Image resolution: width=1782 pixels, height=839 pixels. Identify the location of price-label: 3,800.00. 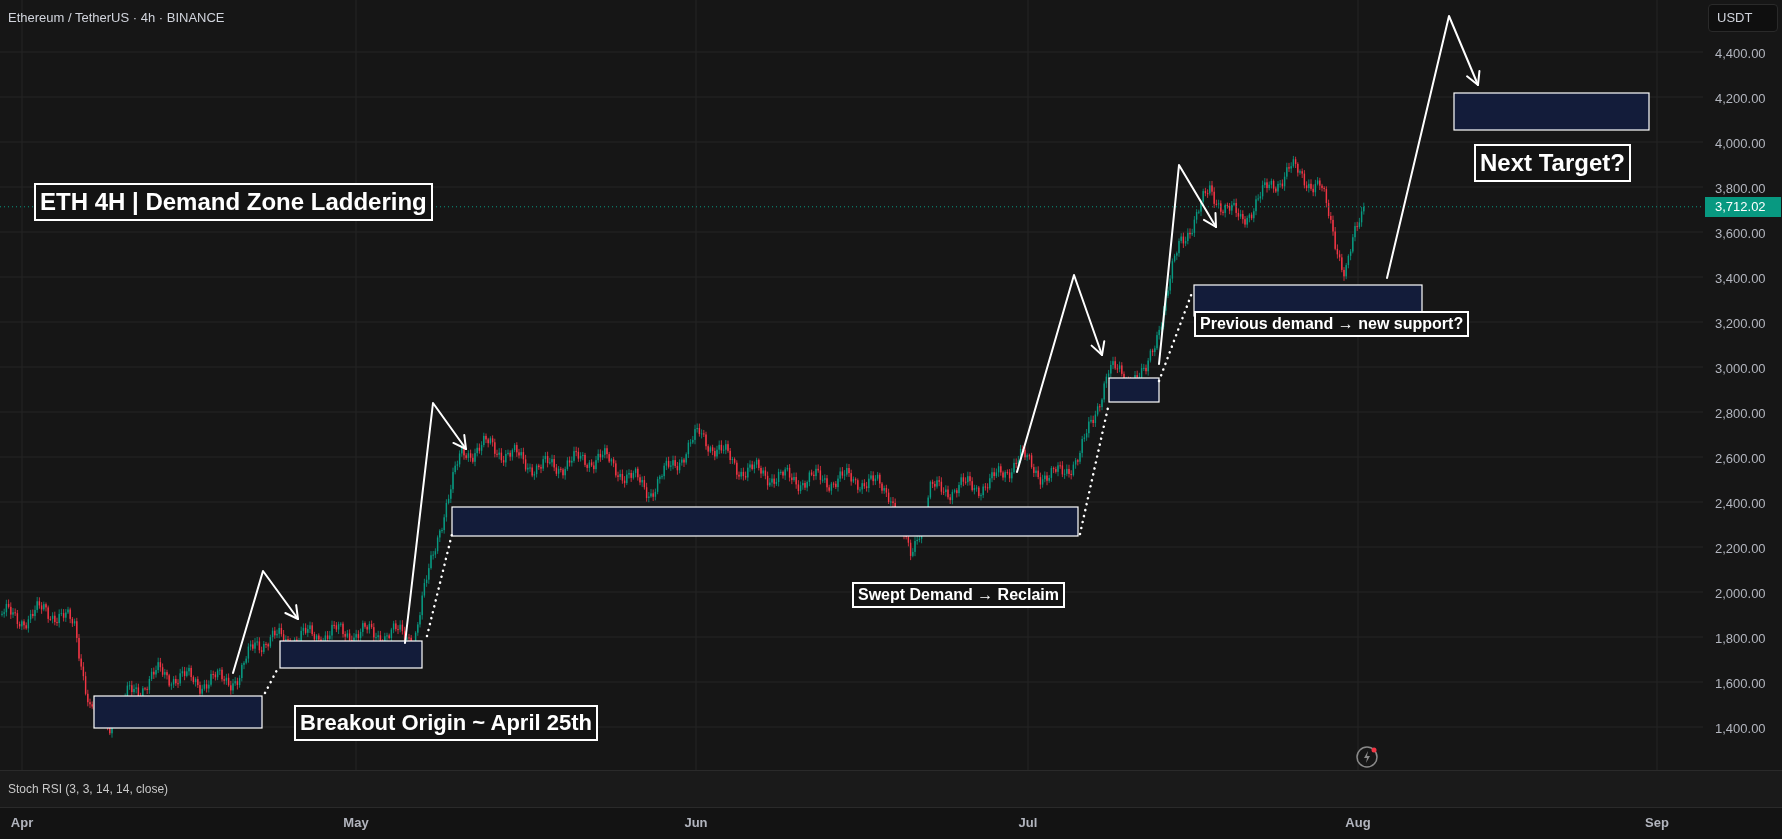
(1740, 189).